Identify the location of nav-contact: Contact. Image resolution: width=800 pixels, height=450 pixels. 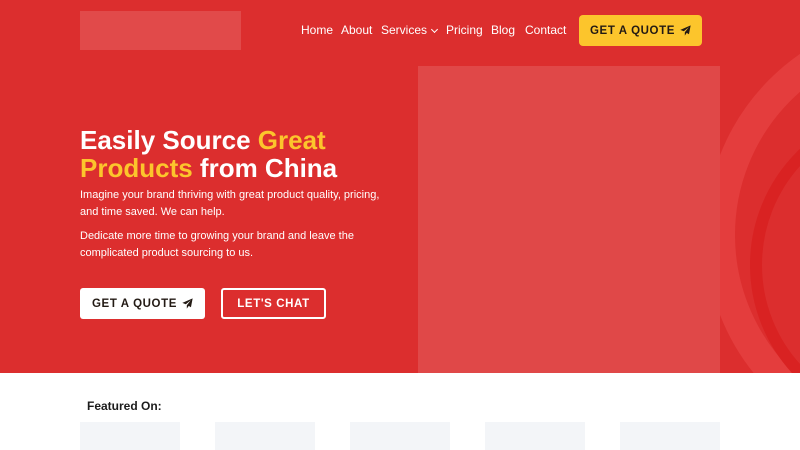
(545, 30).